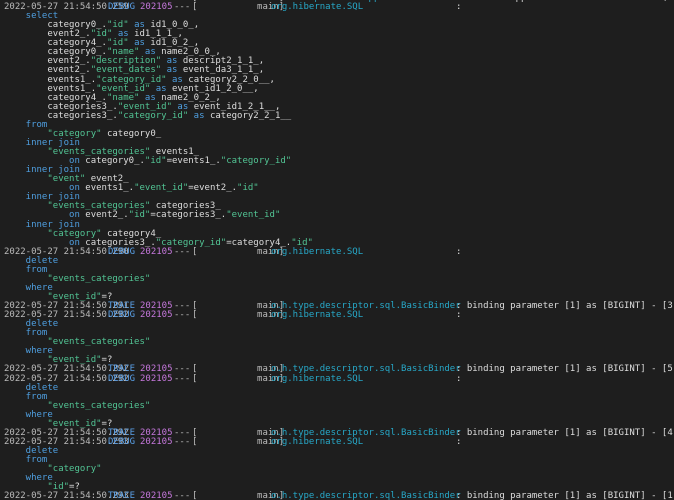 This screenshot has height=500, width=674. What do you see at coordinates (366, 495) in the screenshot?
I see `log-logger: o.h.type.descriptor.sql.BasicBinder` at bounding box center [366, 495].